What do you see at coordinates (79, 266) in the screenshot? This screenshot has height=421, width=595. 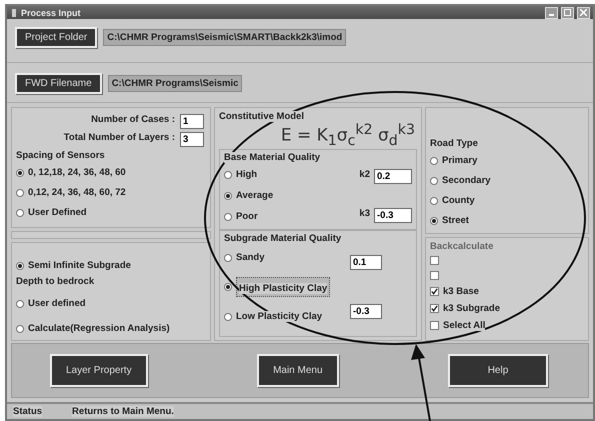 I see `radio-label: Semi Infinite Subgrade` at bounding box center [79, 266].